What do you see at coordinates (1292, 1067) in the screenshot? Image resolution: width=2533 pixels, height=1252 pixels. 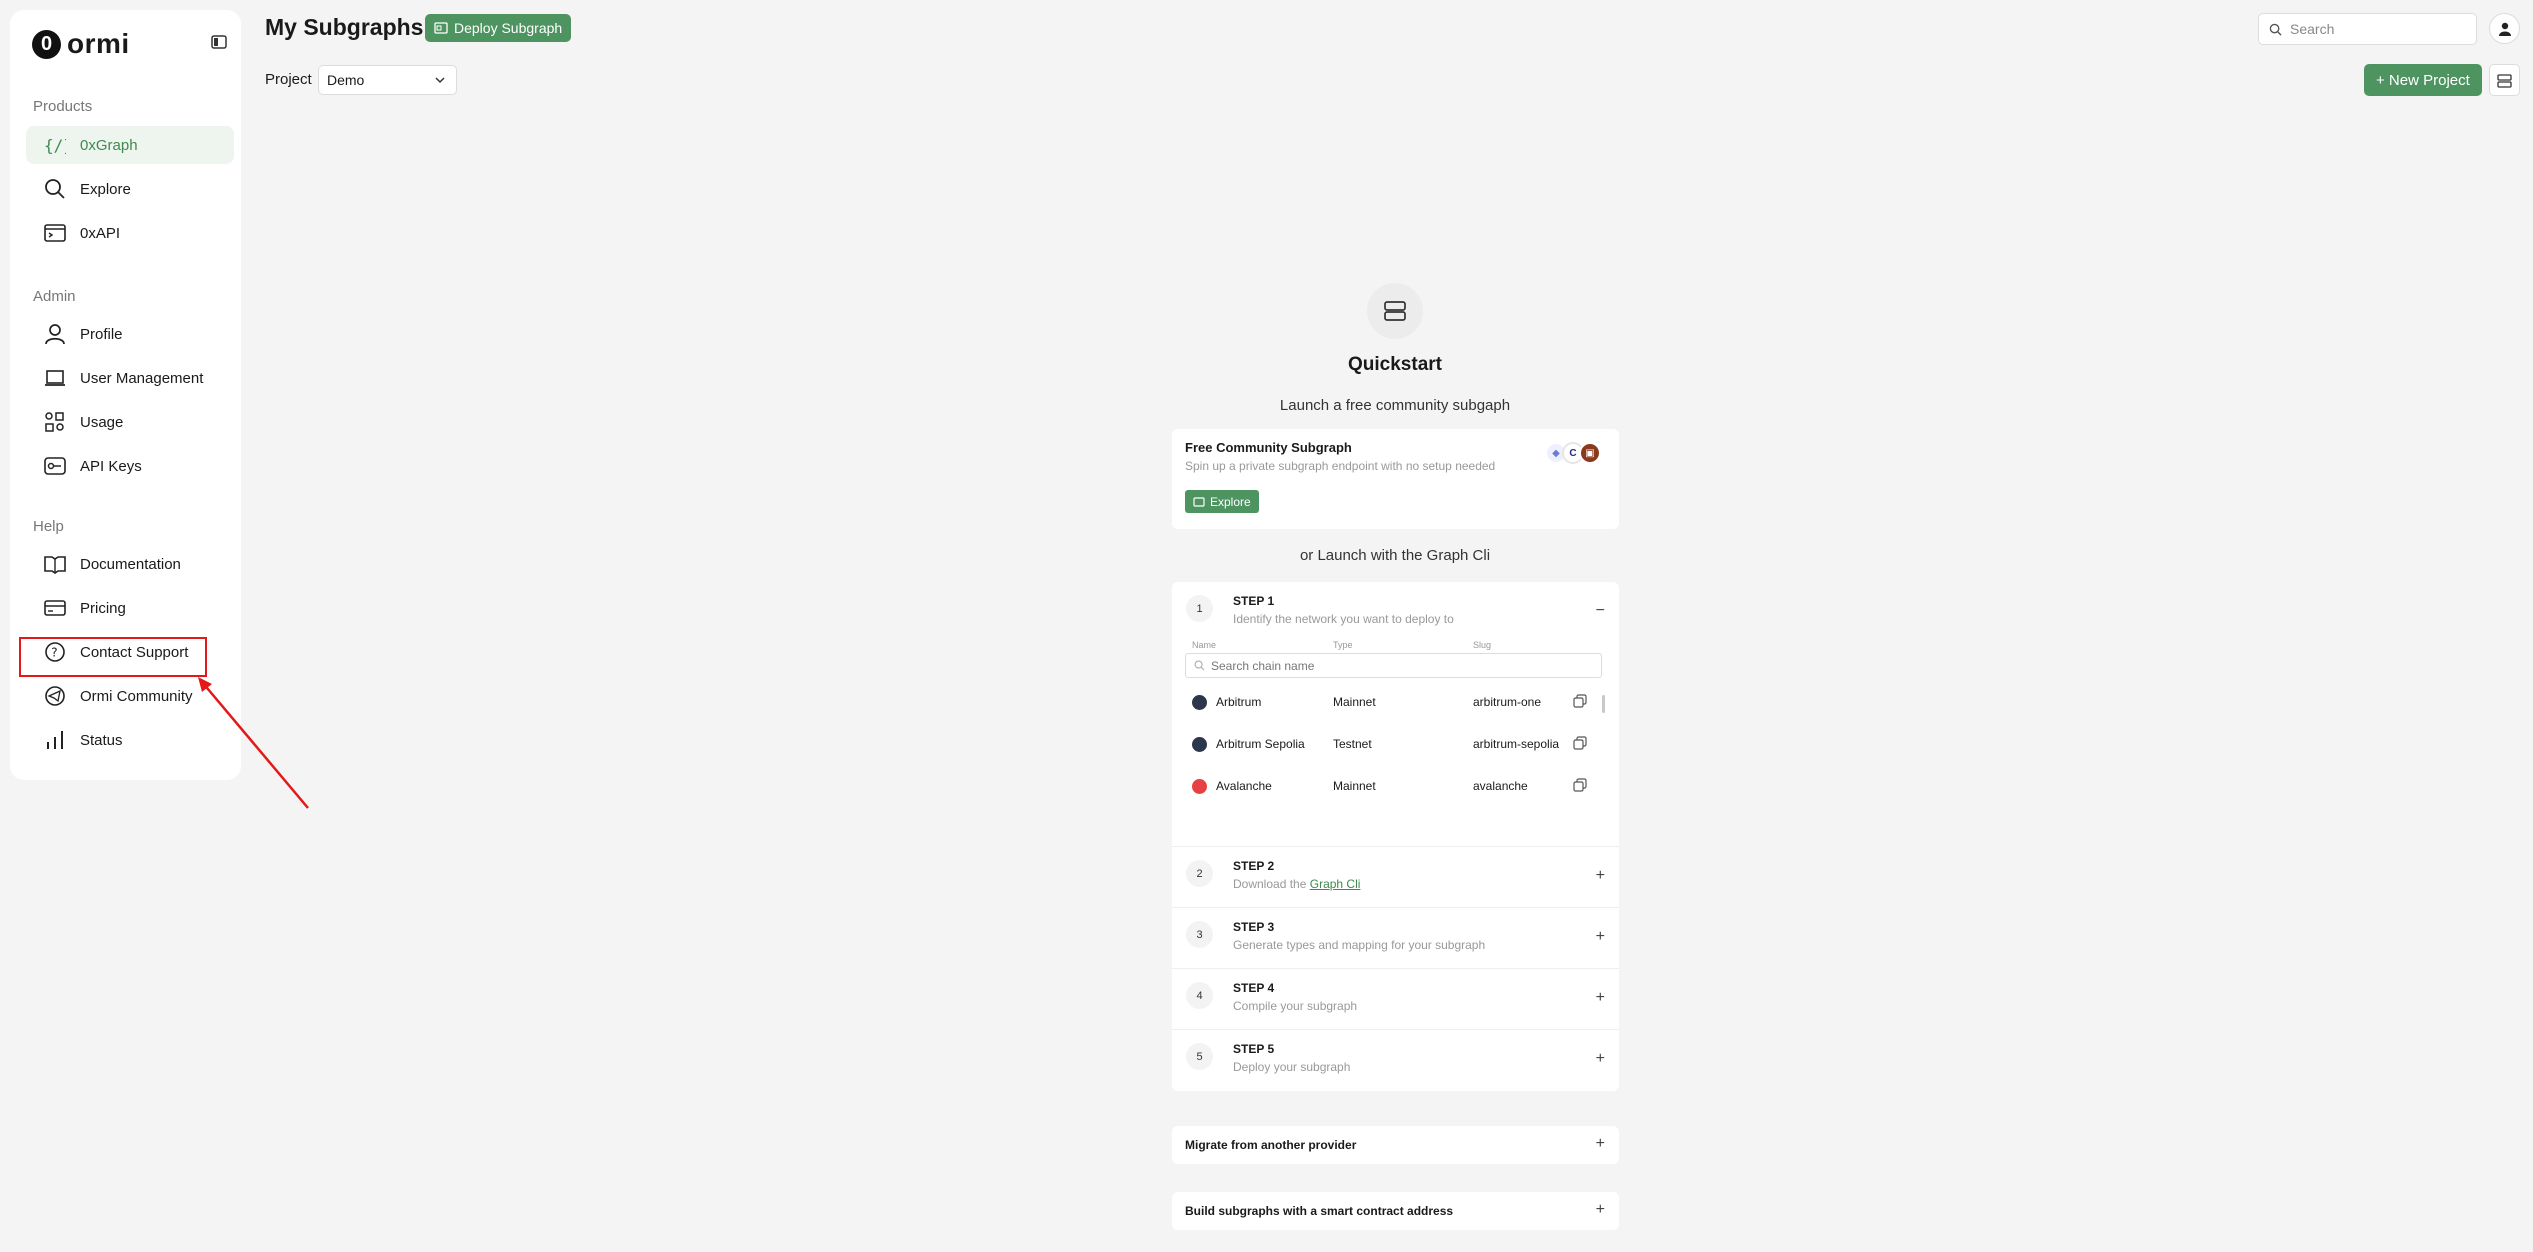 I see `step-description: Deploy your subgraph` at bounding box center [1292, 1067].